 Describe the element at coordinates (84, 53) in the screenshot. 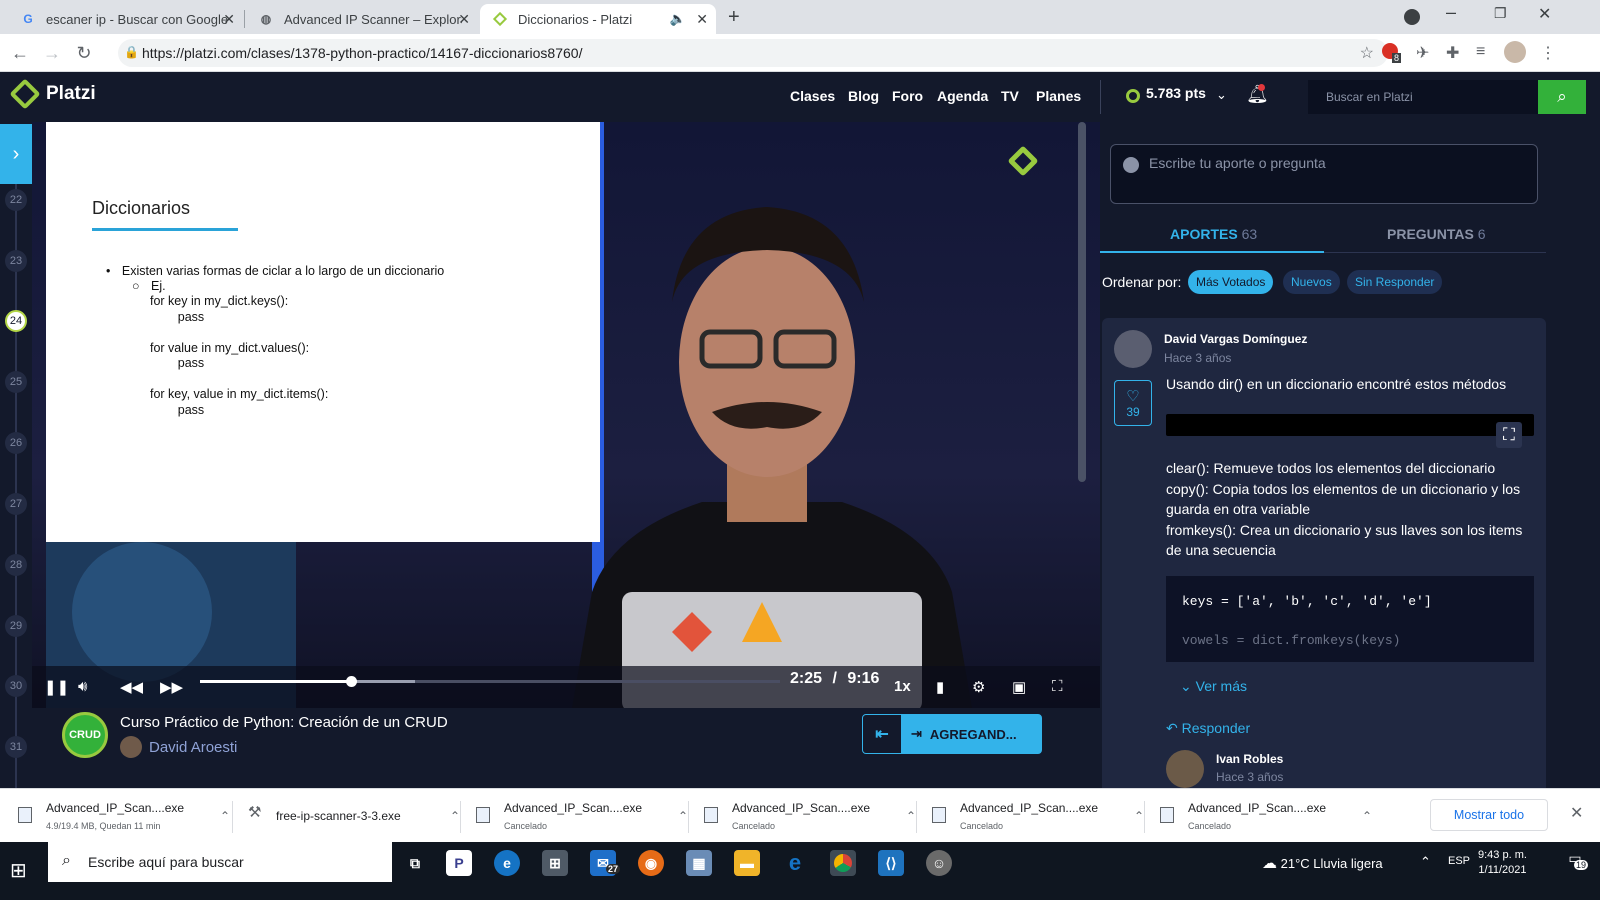

I see `reload-icon: ↻` at that location.